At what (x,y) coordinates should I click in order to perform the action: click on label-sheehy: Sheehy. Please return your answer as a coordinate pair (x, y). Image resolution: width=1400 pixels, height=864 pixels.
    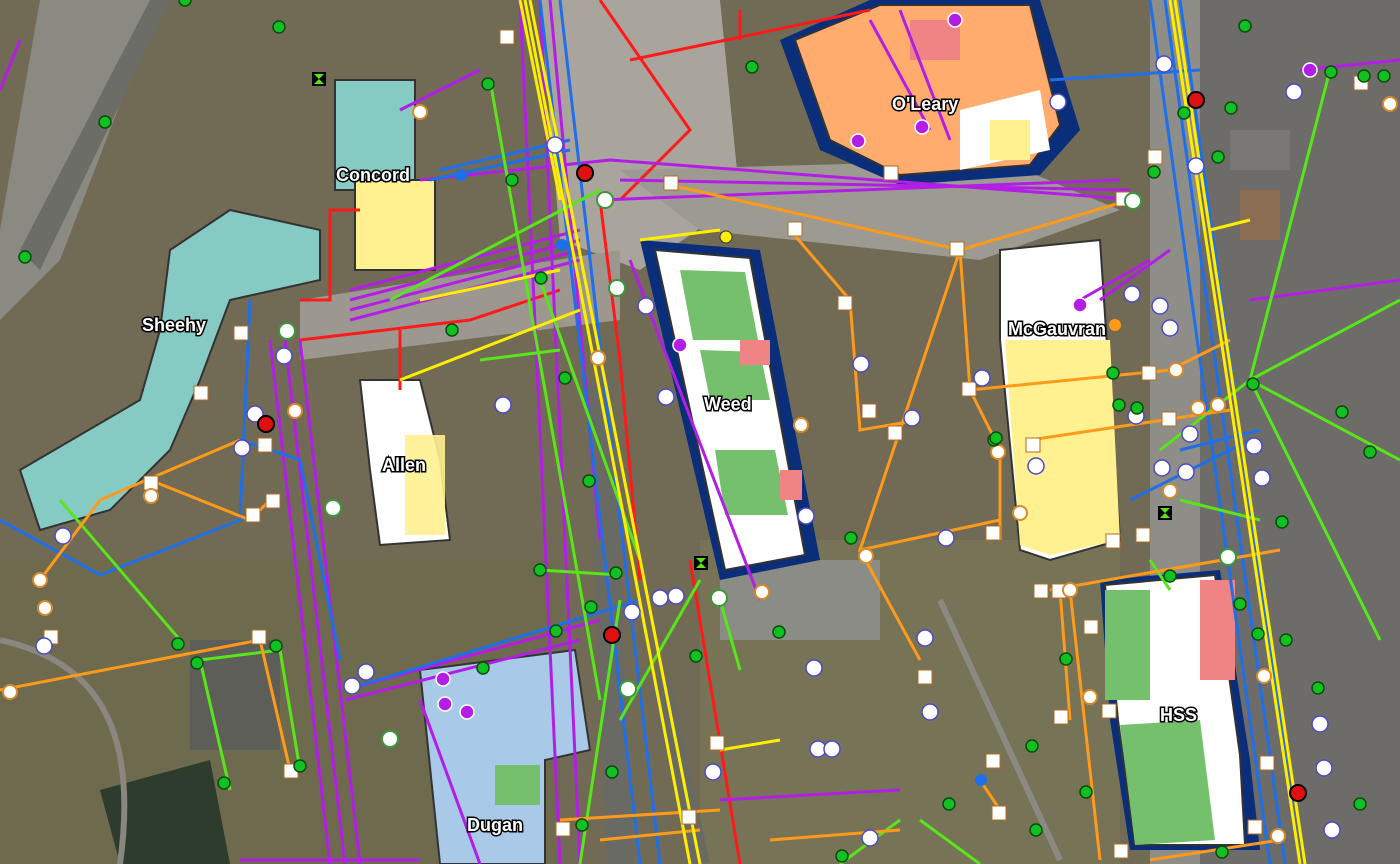
    Looking at the image, I should click on (174, 325).